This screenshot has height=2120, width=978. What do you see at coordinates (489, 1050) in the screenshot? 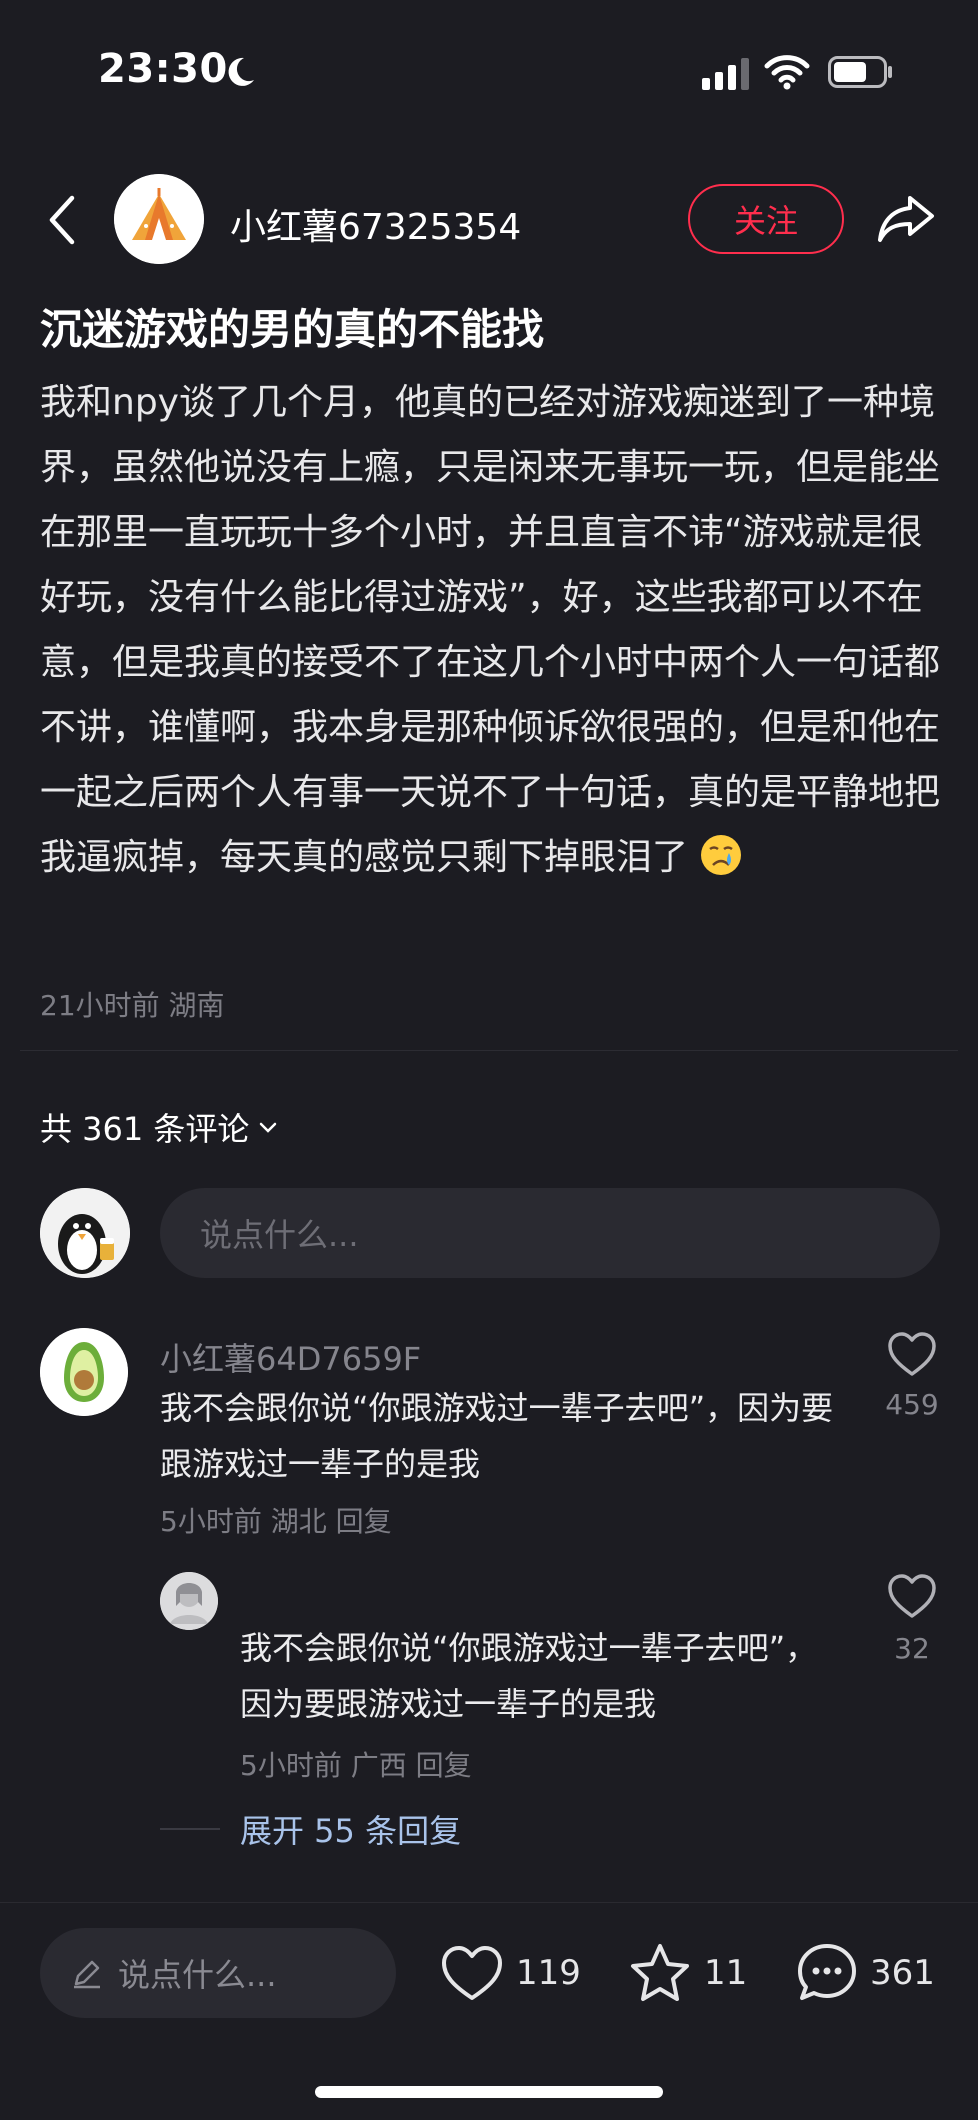
I see `divider` at bounding box center [489, 1050].